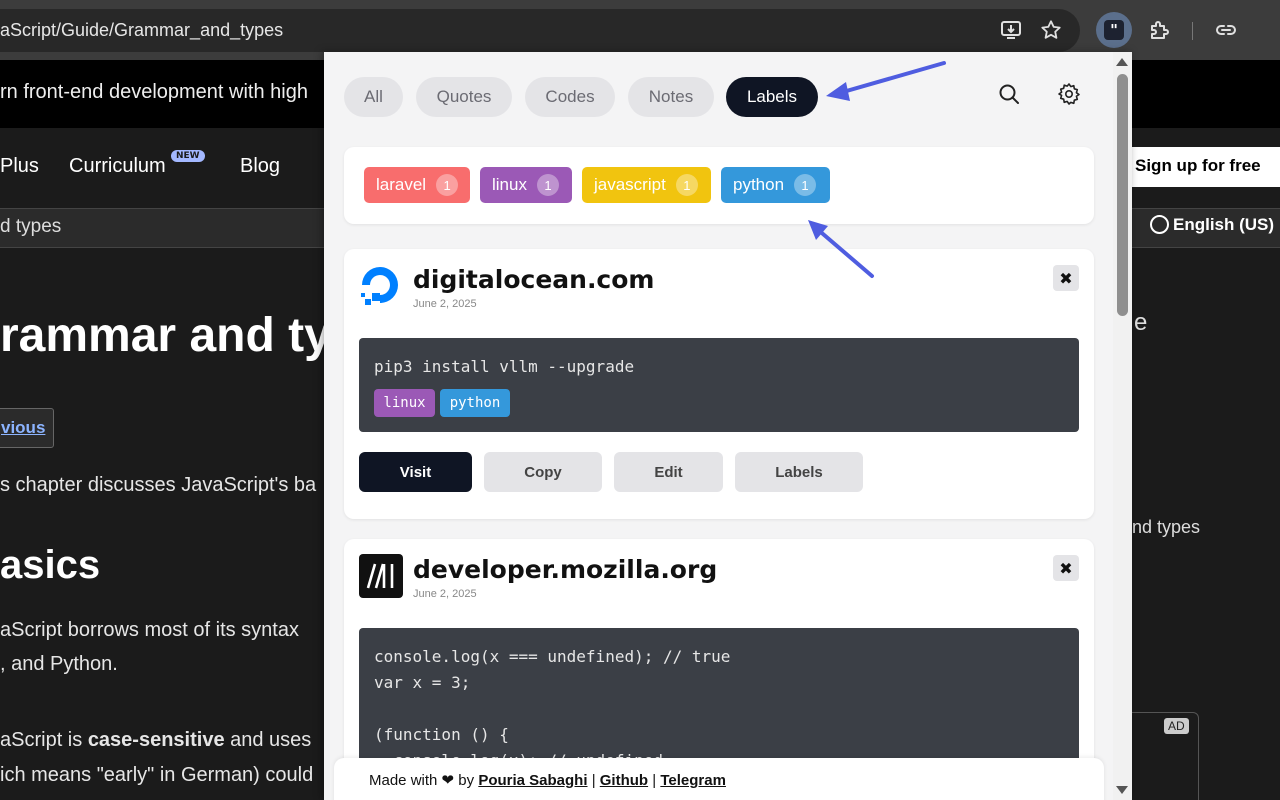  Describe the element at coordinates (772, 97) in the screenshot. I see `tab-labels: Labels` at that location.